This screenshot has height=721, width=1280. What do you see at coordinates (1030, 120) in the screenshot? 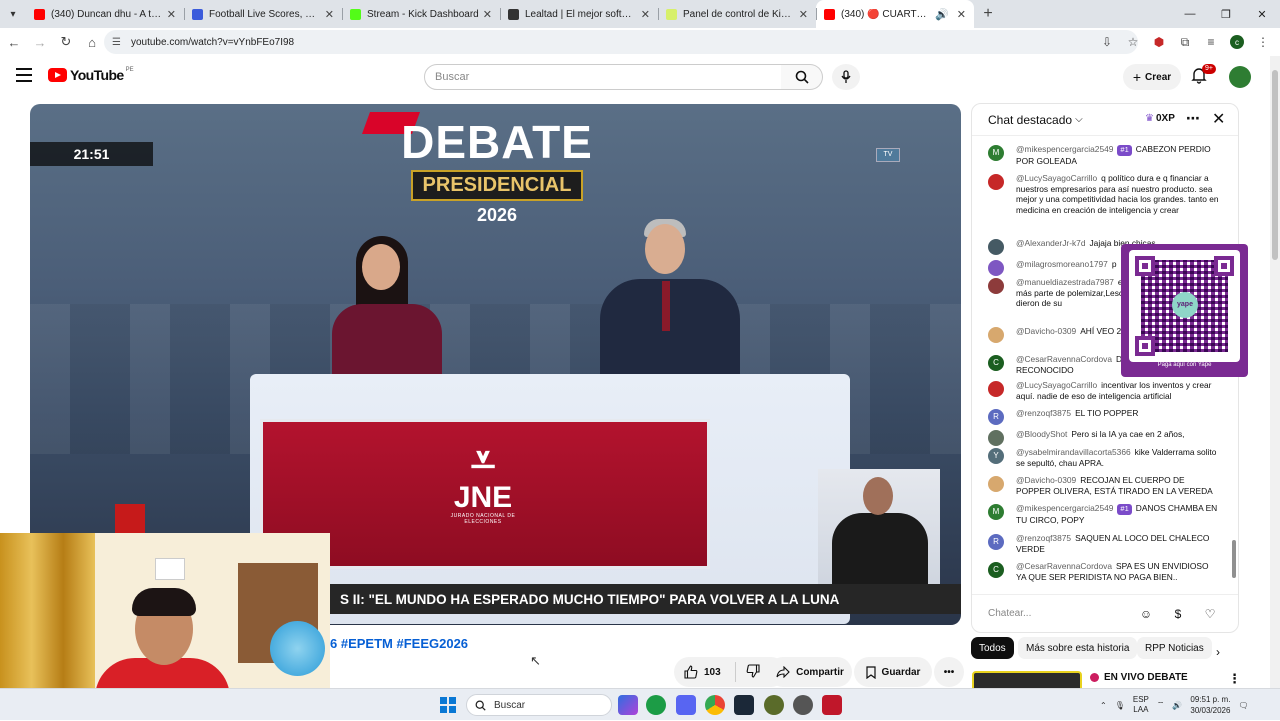
I see `chat-mode-selector: Chat destacado` at bounding box center [1030, 120].